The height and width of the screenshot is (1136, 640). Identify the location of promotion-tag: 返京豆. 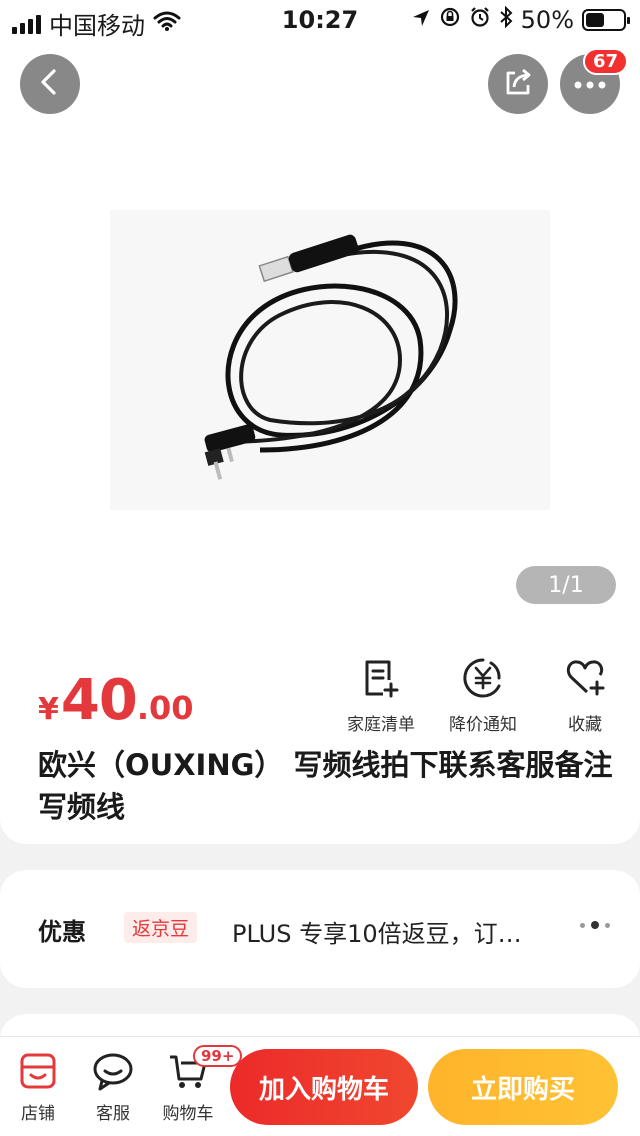
(161, 927).